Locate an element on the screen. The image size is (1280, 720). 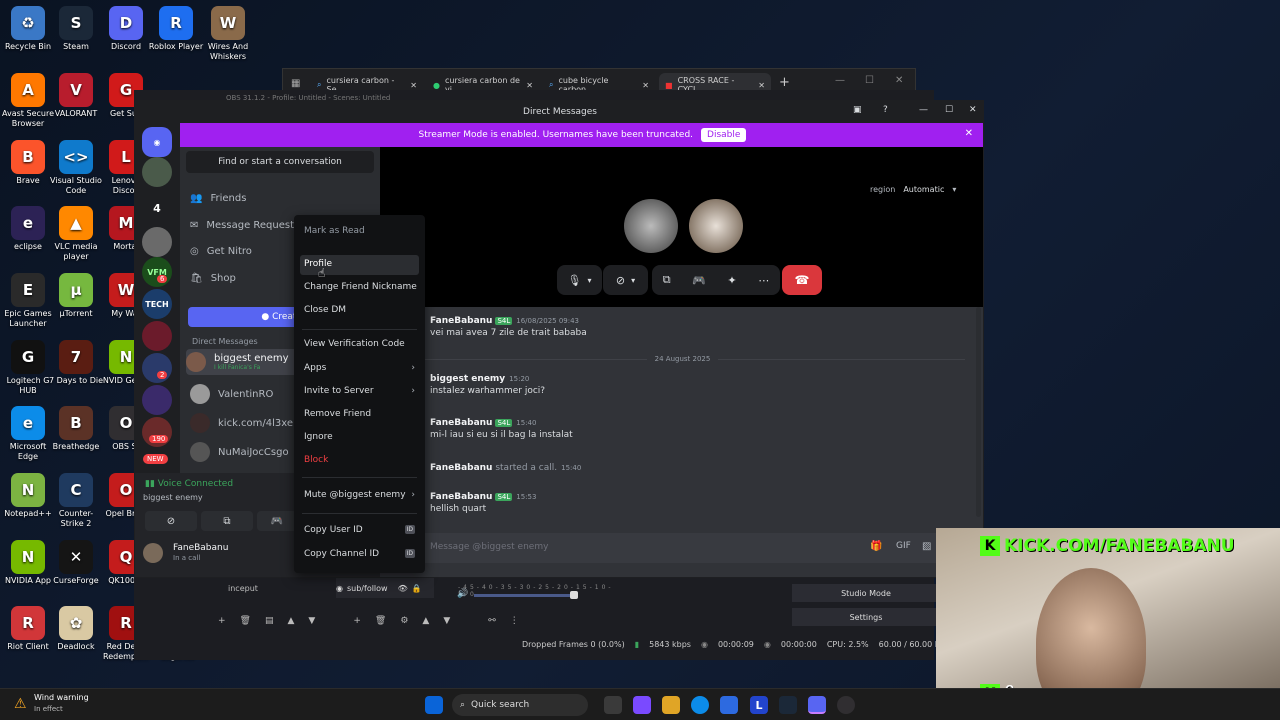
link-icon: ⚯ is located at coordinates (492, 621).